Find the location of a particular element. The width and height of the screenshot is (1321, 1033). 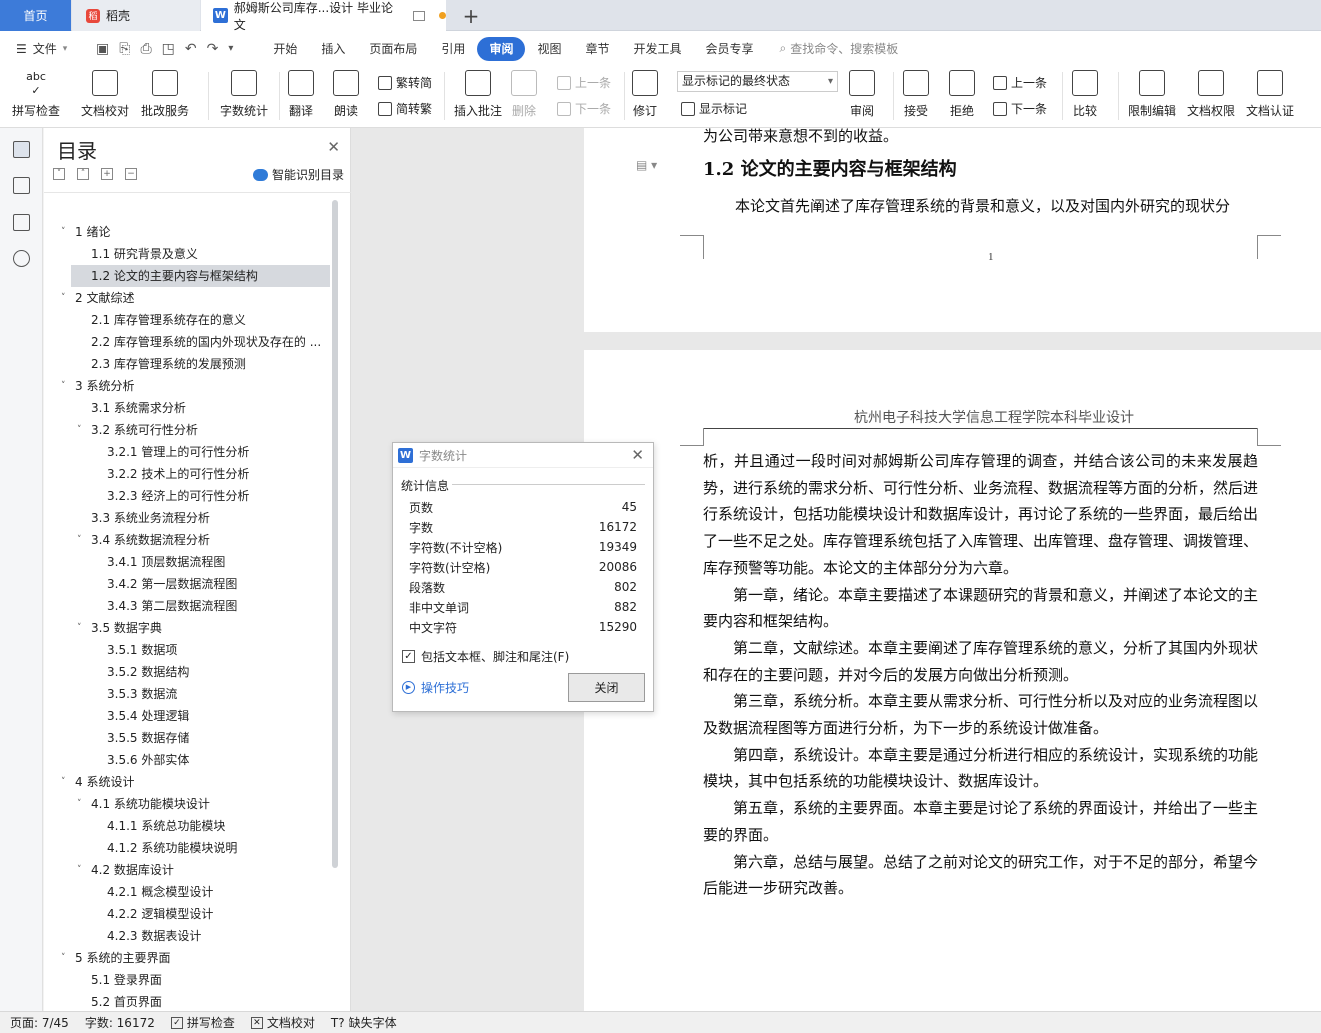

toc-item: 3.5.2 数据结构 is located at coordinates (187, 672).